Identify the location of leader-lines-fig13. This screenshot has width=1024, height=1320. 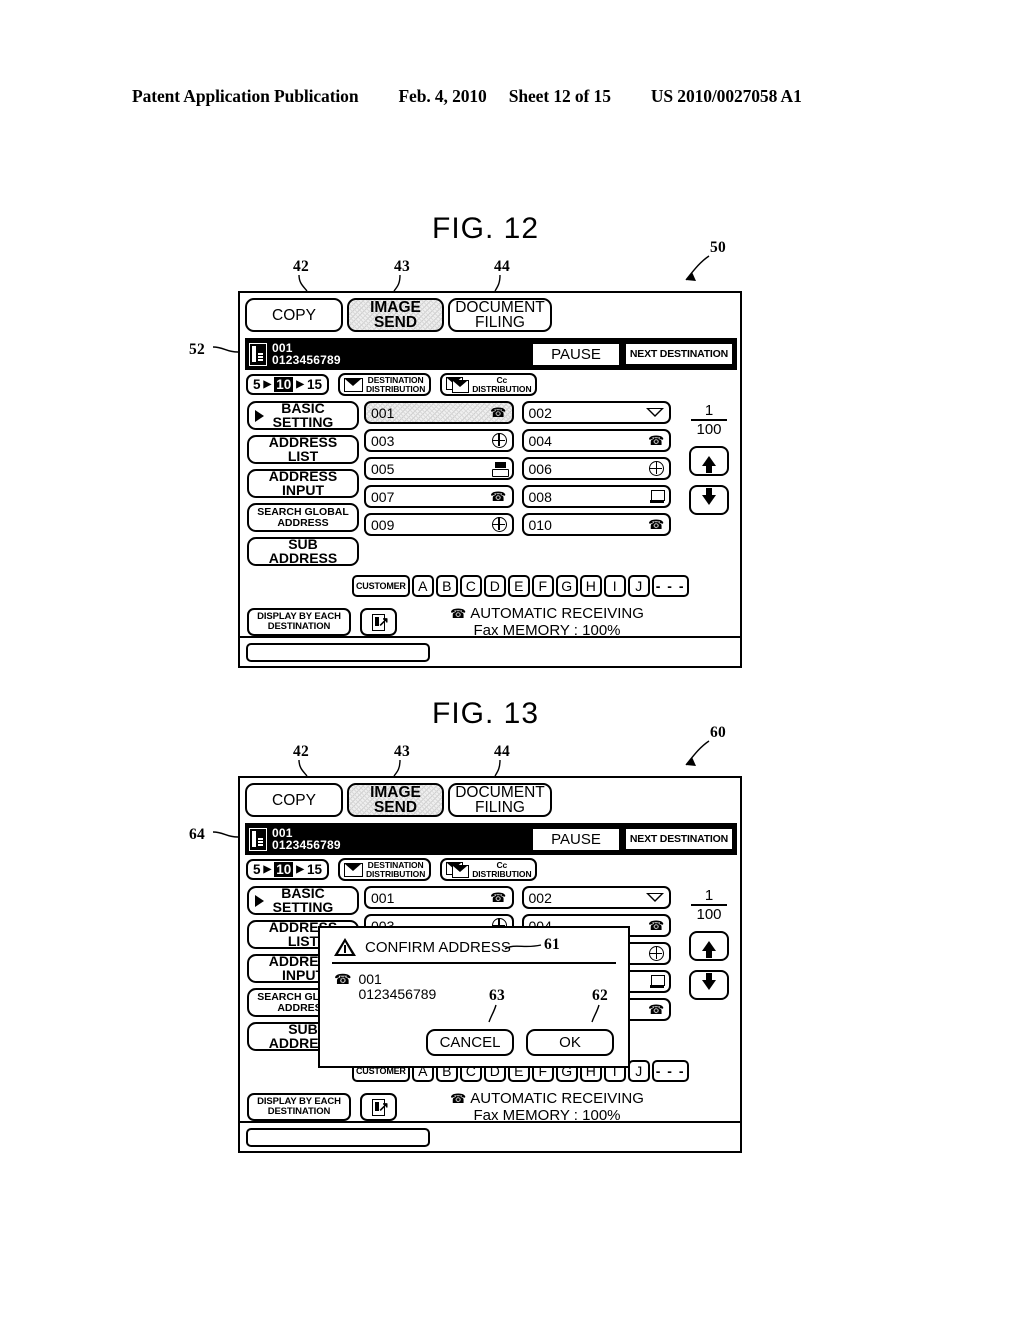
(461, 881).